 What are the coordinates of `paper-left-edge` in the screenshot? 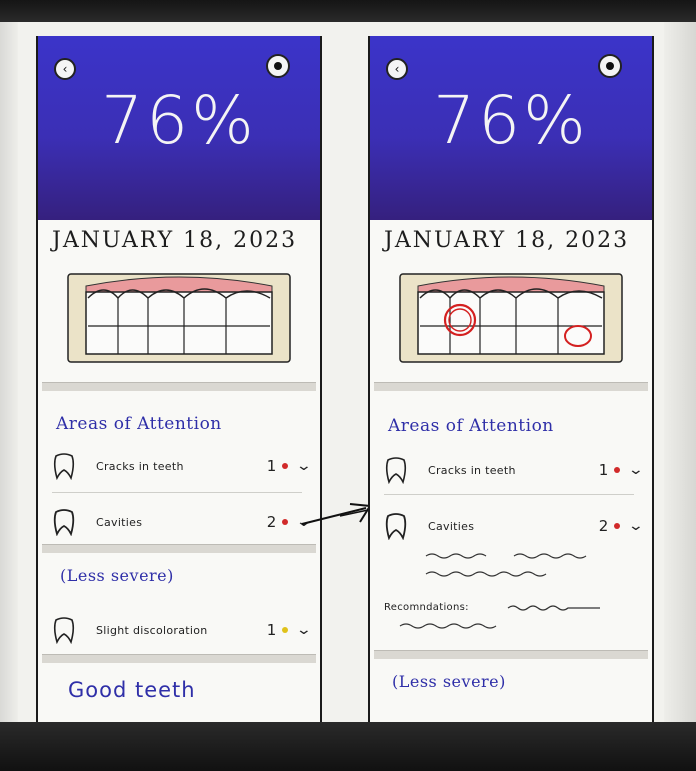 It's located at (9, 372).